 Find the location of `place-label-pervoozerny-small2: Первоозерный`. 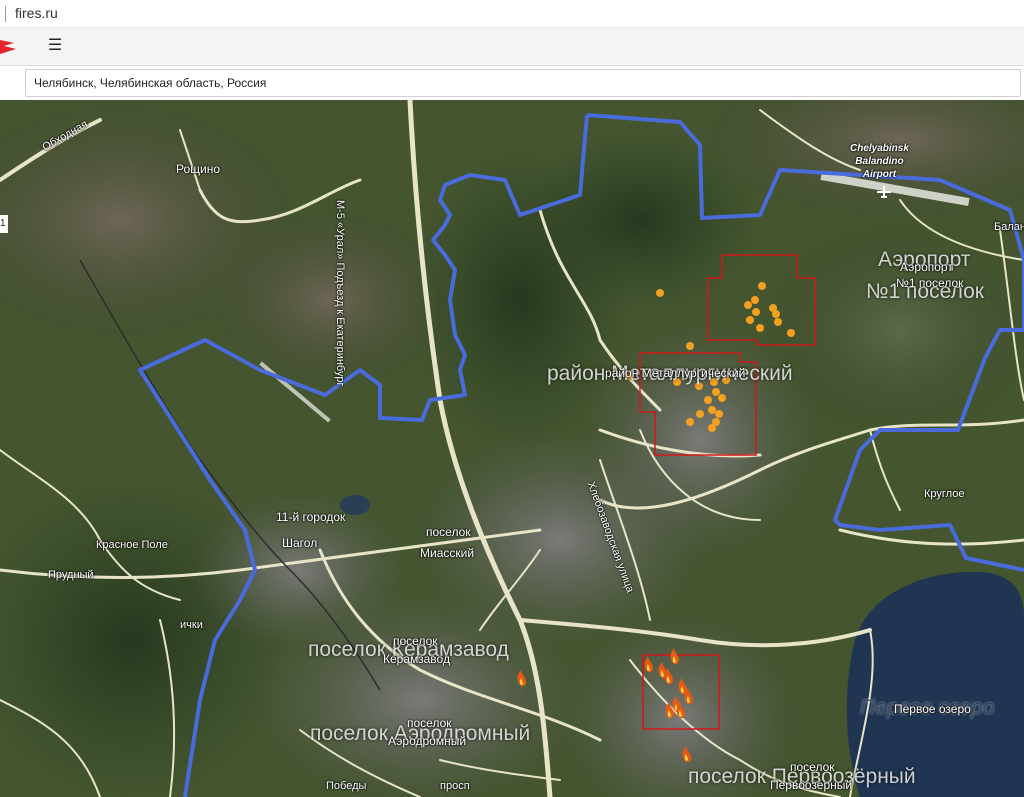

place-label-pervoozerny-small2: Первоозерный is located at coordinates (811, 785).